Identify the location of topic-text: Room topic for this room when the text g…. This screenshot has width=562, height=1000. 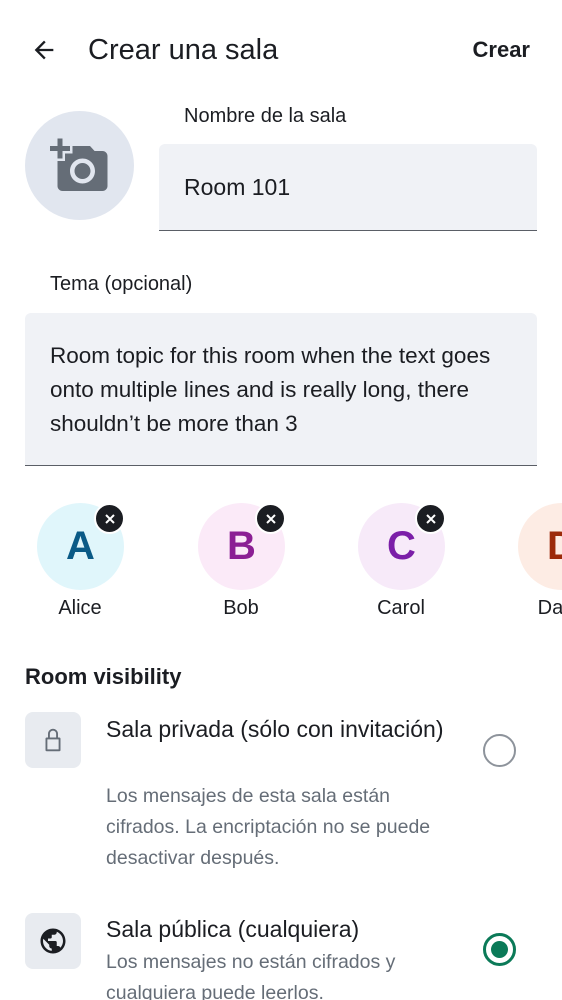
(270, 389).